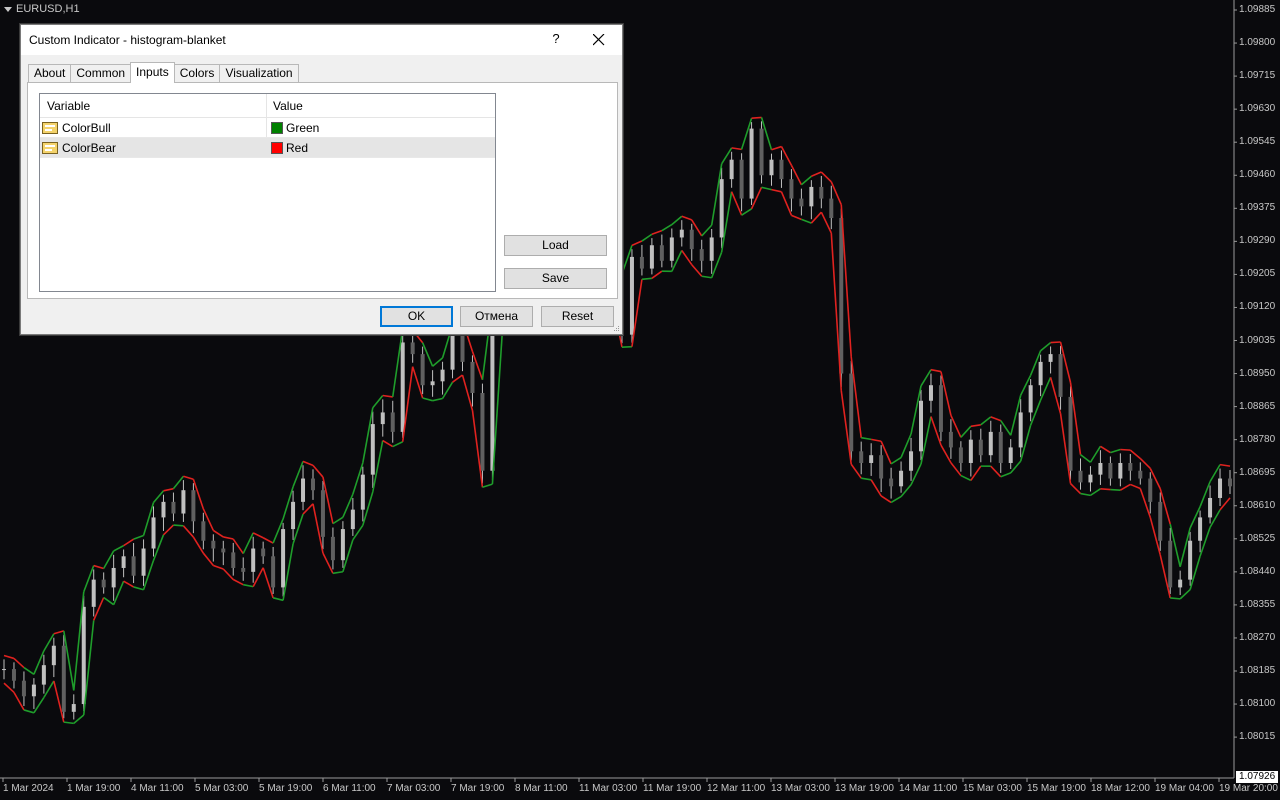  Describe the element at coordinates (297, 147) in the screenshot. I see `value-text: Red` at that location.